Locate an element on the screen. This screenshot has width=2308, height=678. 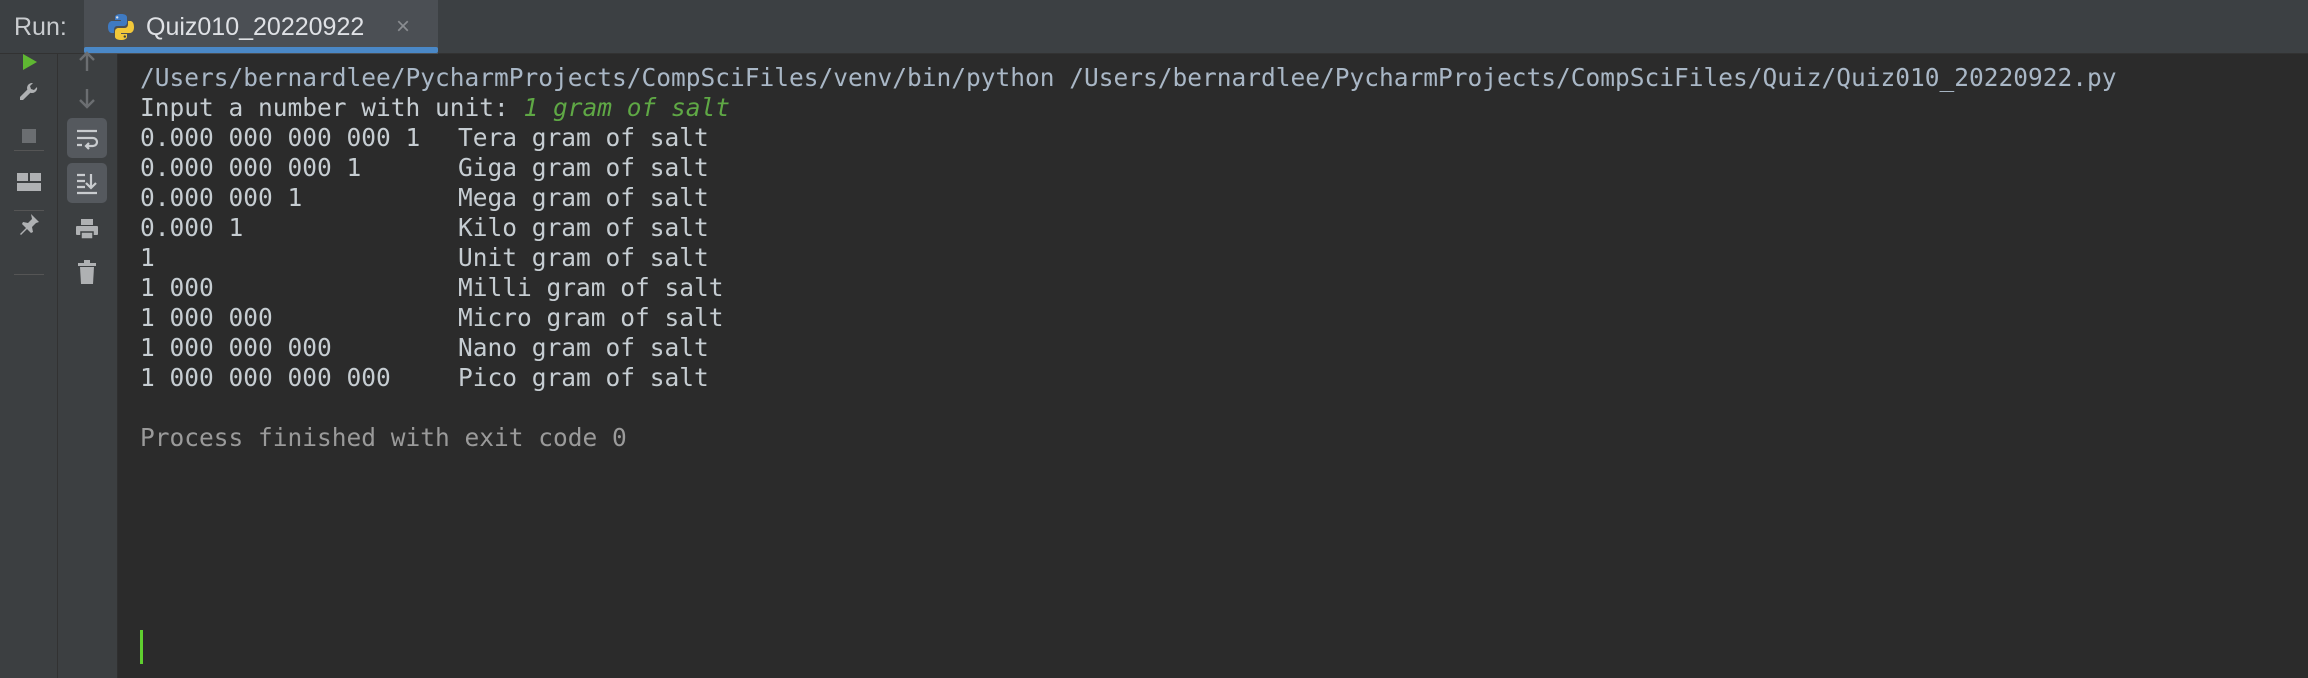
print-icon is located at coordinates (87, 229).